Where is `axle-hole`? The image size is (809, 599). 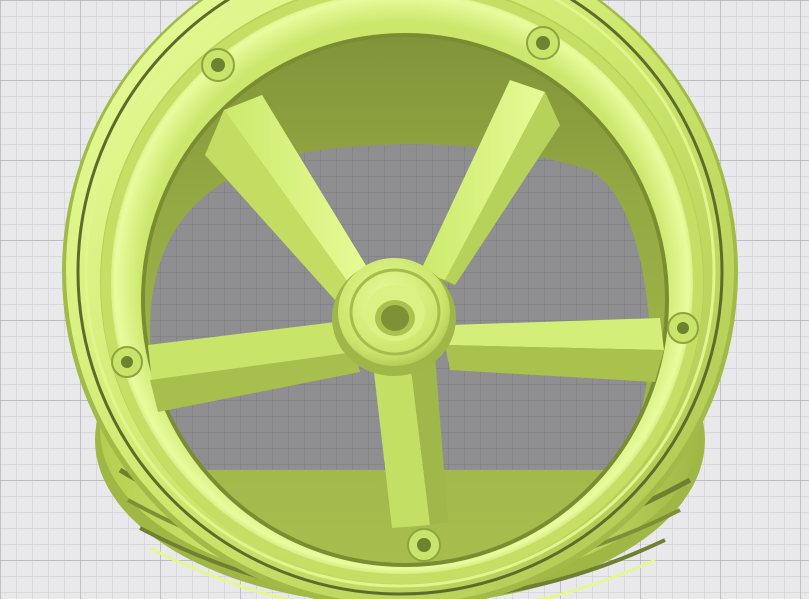 axle-hole is located at coordinates (395, 318).